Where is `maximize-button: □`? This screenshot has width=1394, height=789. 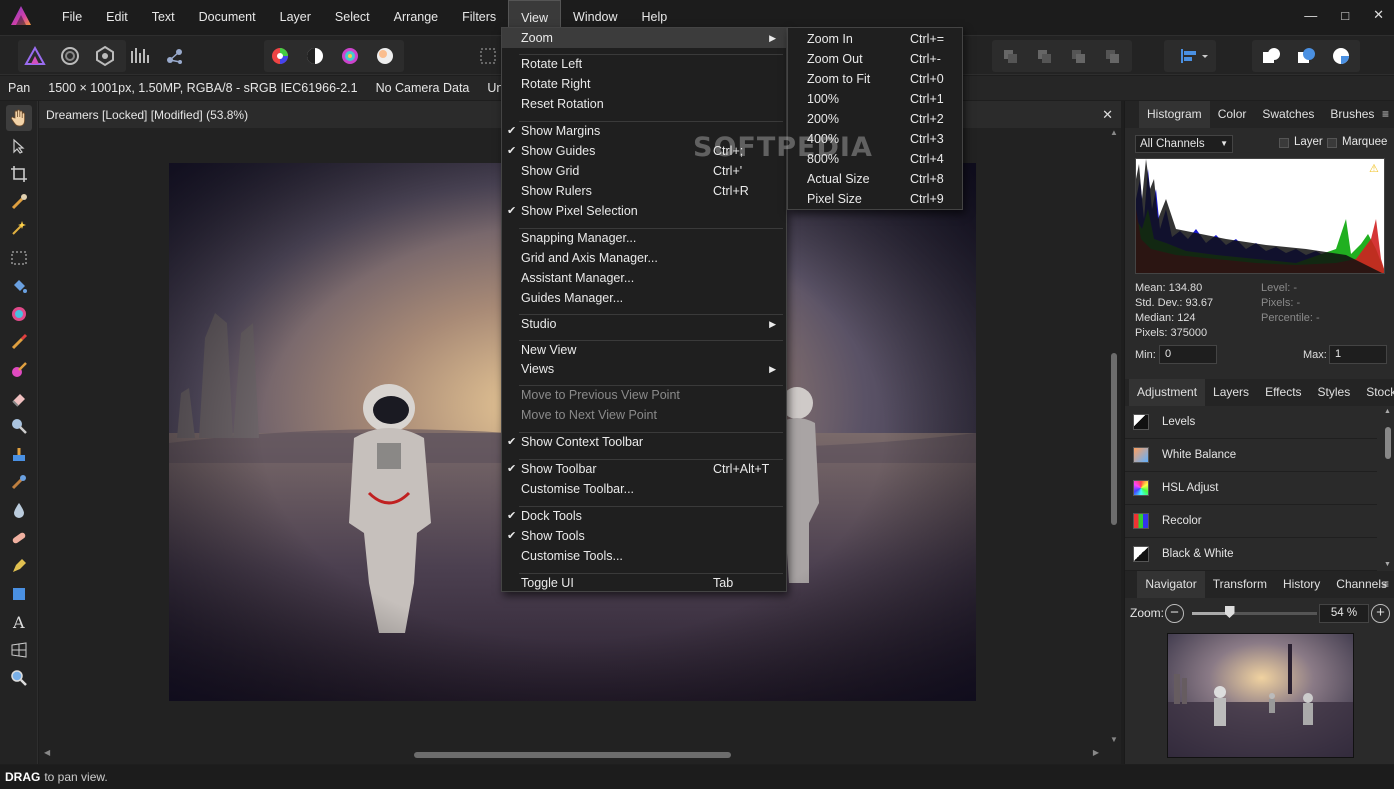 maximize-button: □ is located at coordinates (1345, 15).